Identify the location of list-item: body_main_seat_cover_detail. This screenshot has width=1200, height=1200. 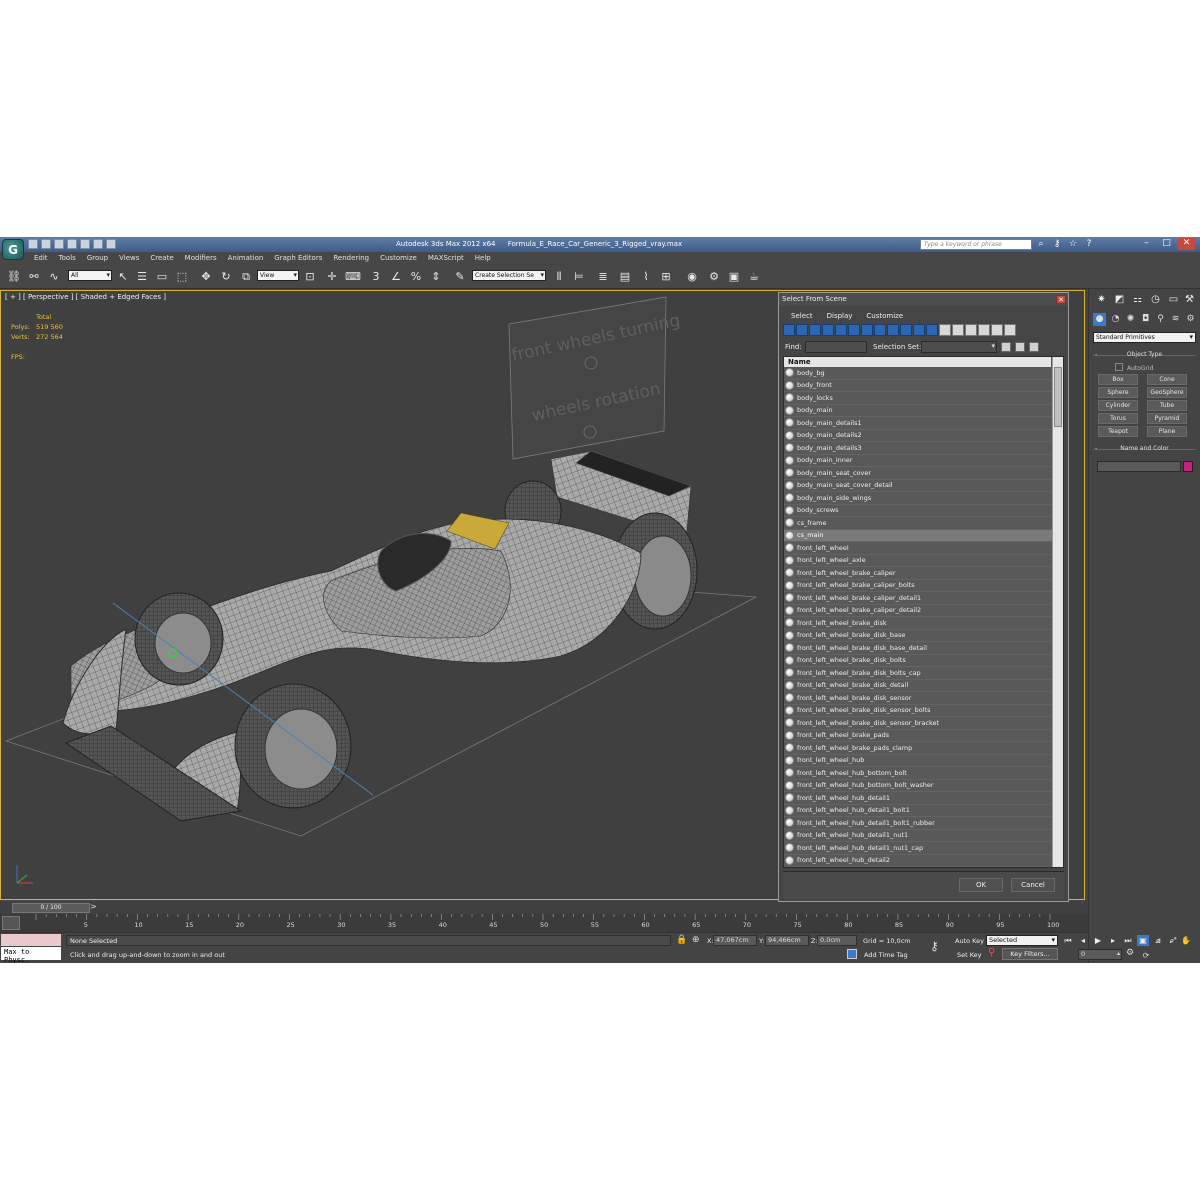
(918, 486).